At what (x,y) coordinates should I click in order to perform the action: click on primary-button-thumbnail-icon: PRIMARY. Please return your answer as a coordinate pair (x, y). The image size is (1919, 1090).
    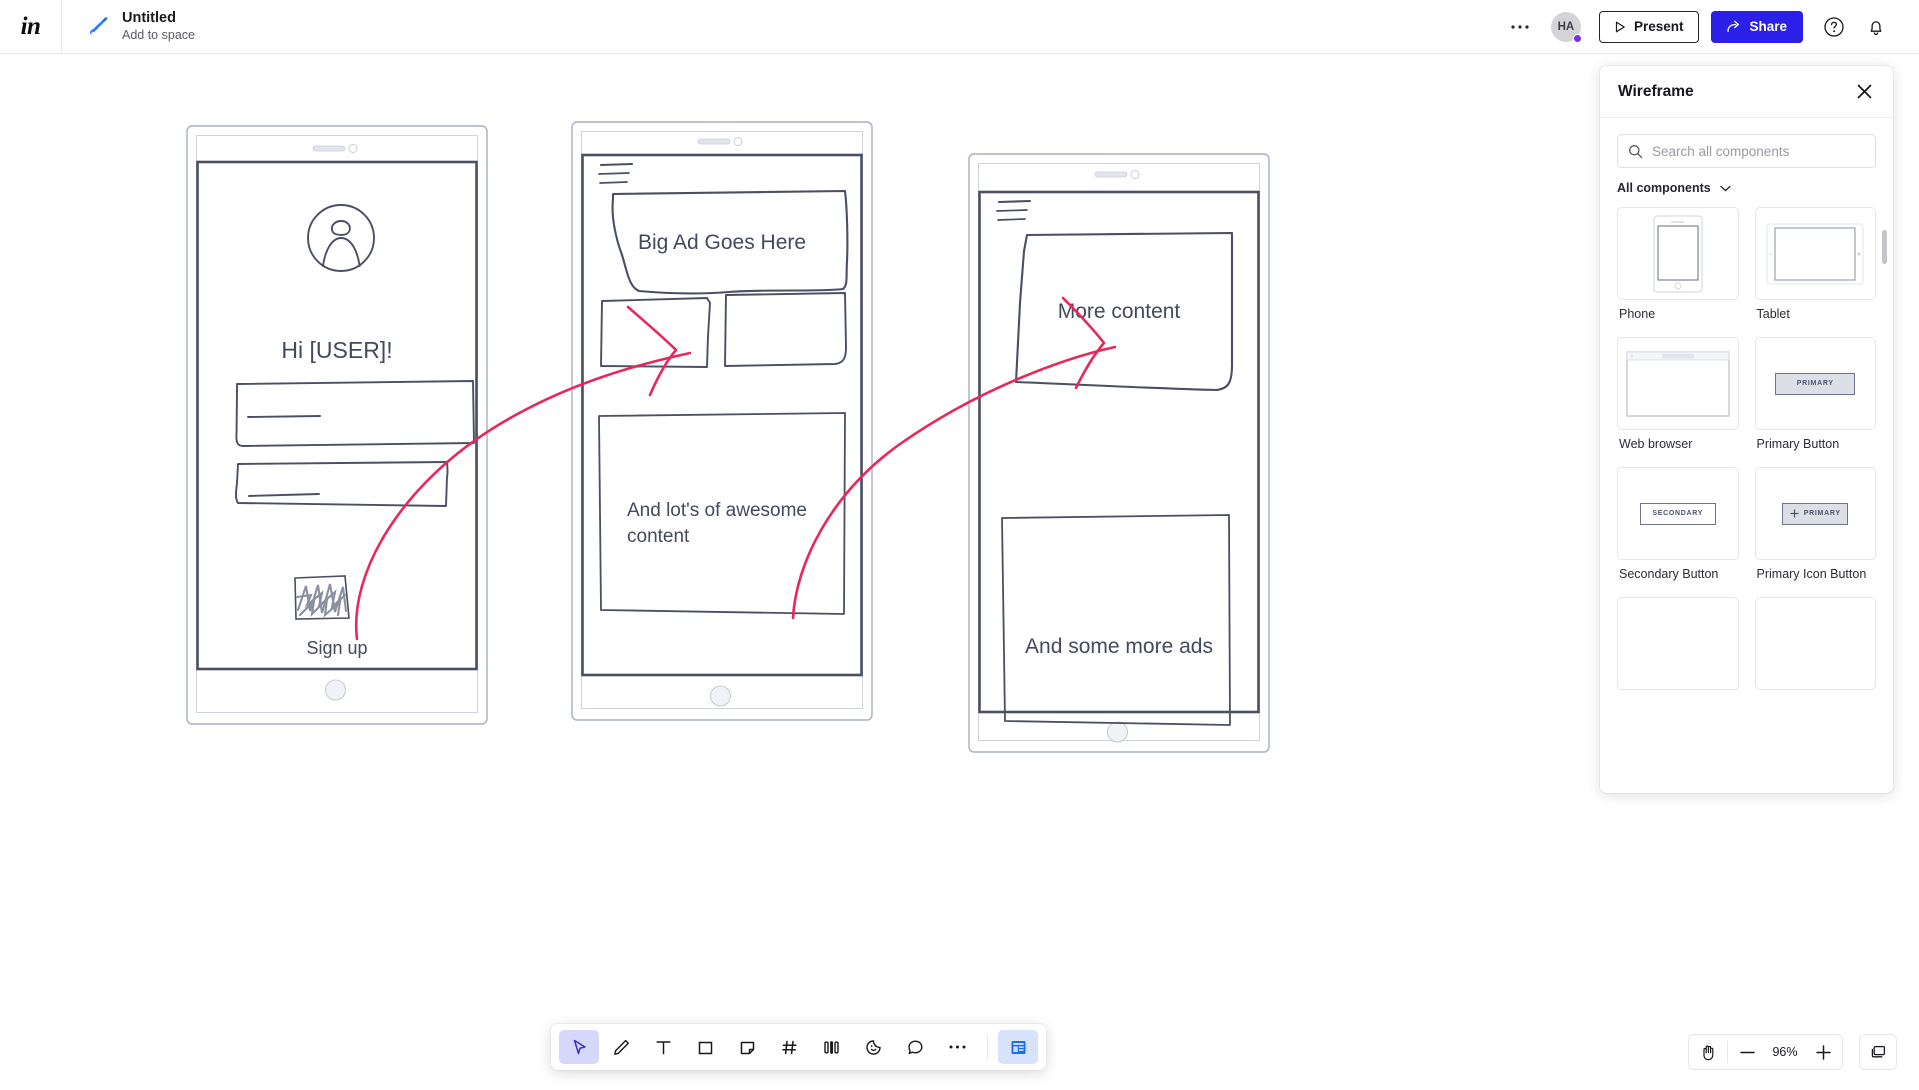
    Looking at the image, I should click on (1815, 383).